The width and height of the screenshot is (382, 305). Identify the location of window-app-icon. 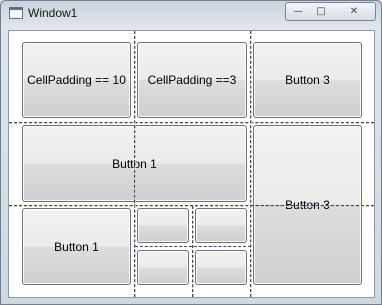
(16, 13).